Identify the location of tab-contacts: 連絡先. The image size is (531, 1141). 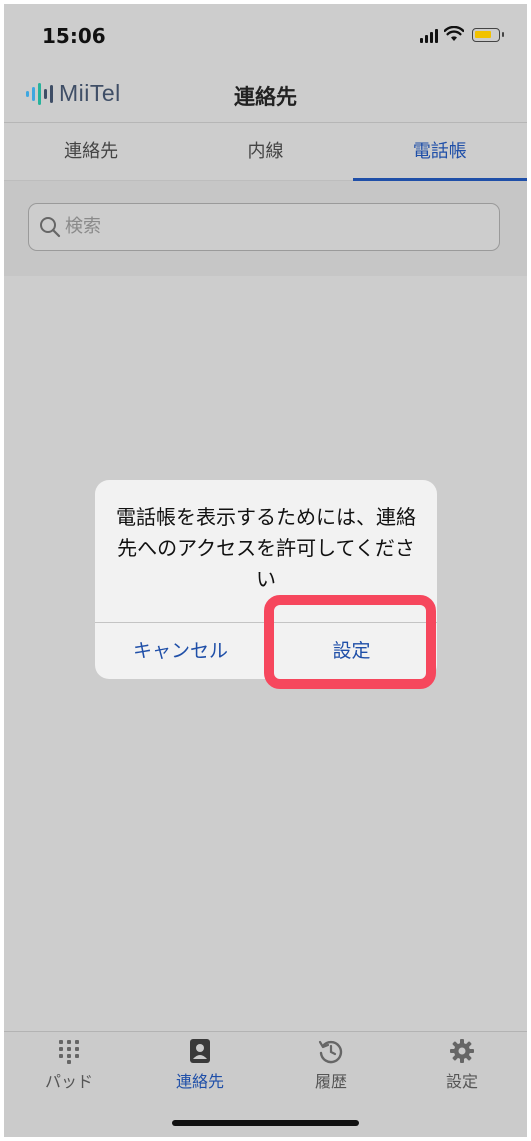
(91, 151).